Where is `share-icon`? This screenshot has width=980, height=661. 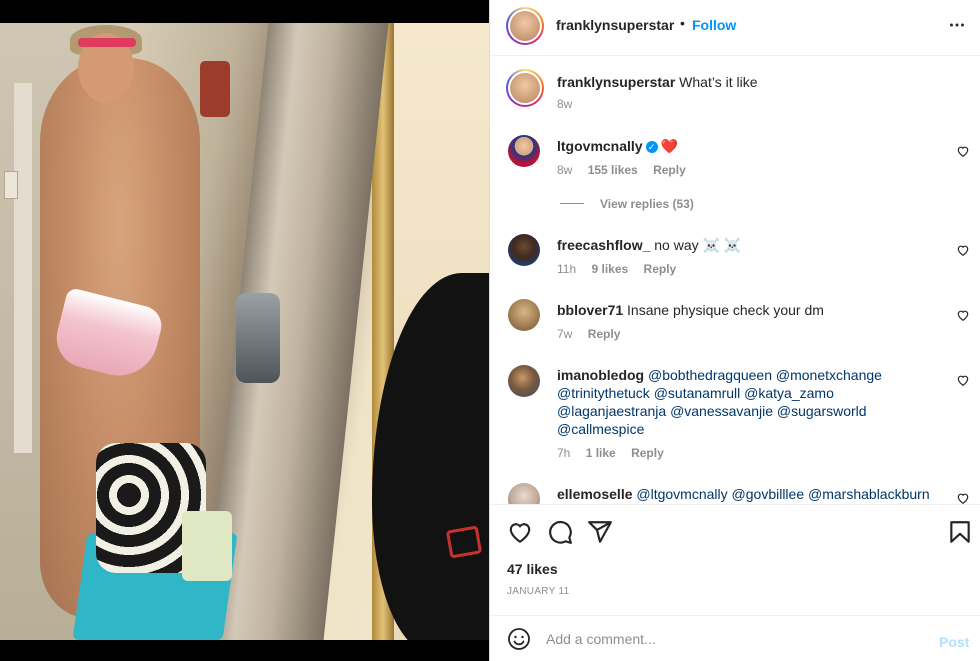
share-icon is located at coordinates (600, 532).